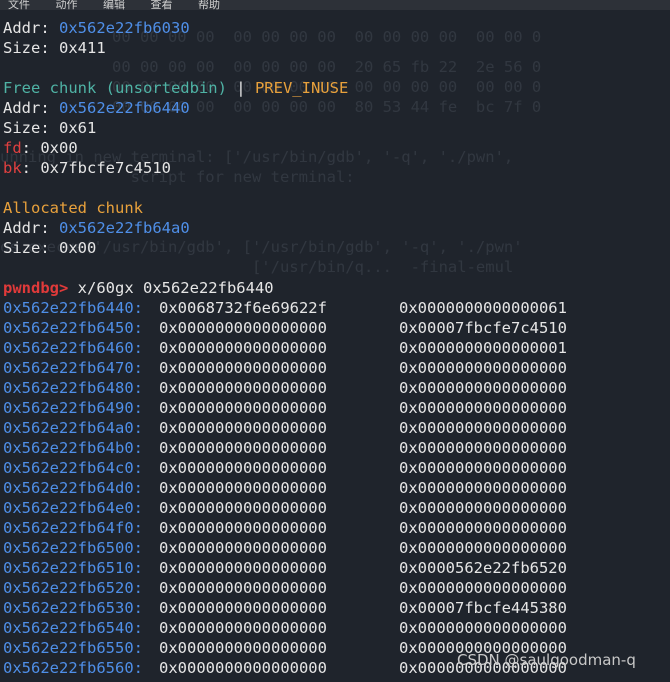 Image resolution: width=670 pixels, height=682 pixels. I want to click on memory-address: 0x562e22fb64b0:, so click(73, 448).